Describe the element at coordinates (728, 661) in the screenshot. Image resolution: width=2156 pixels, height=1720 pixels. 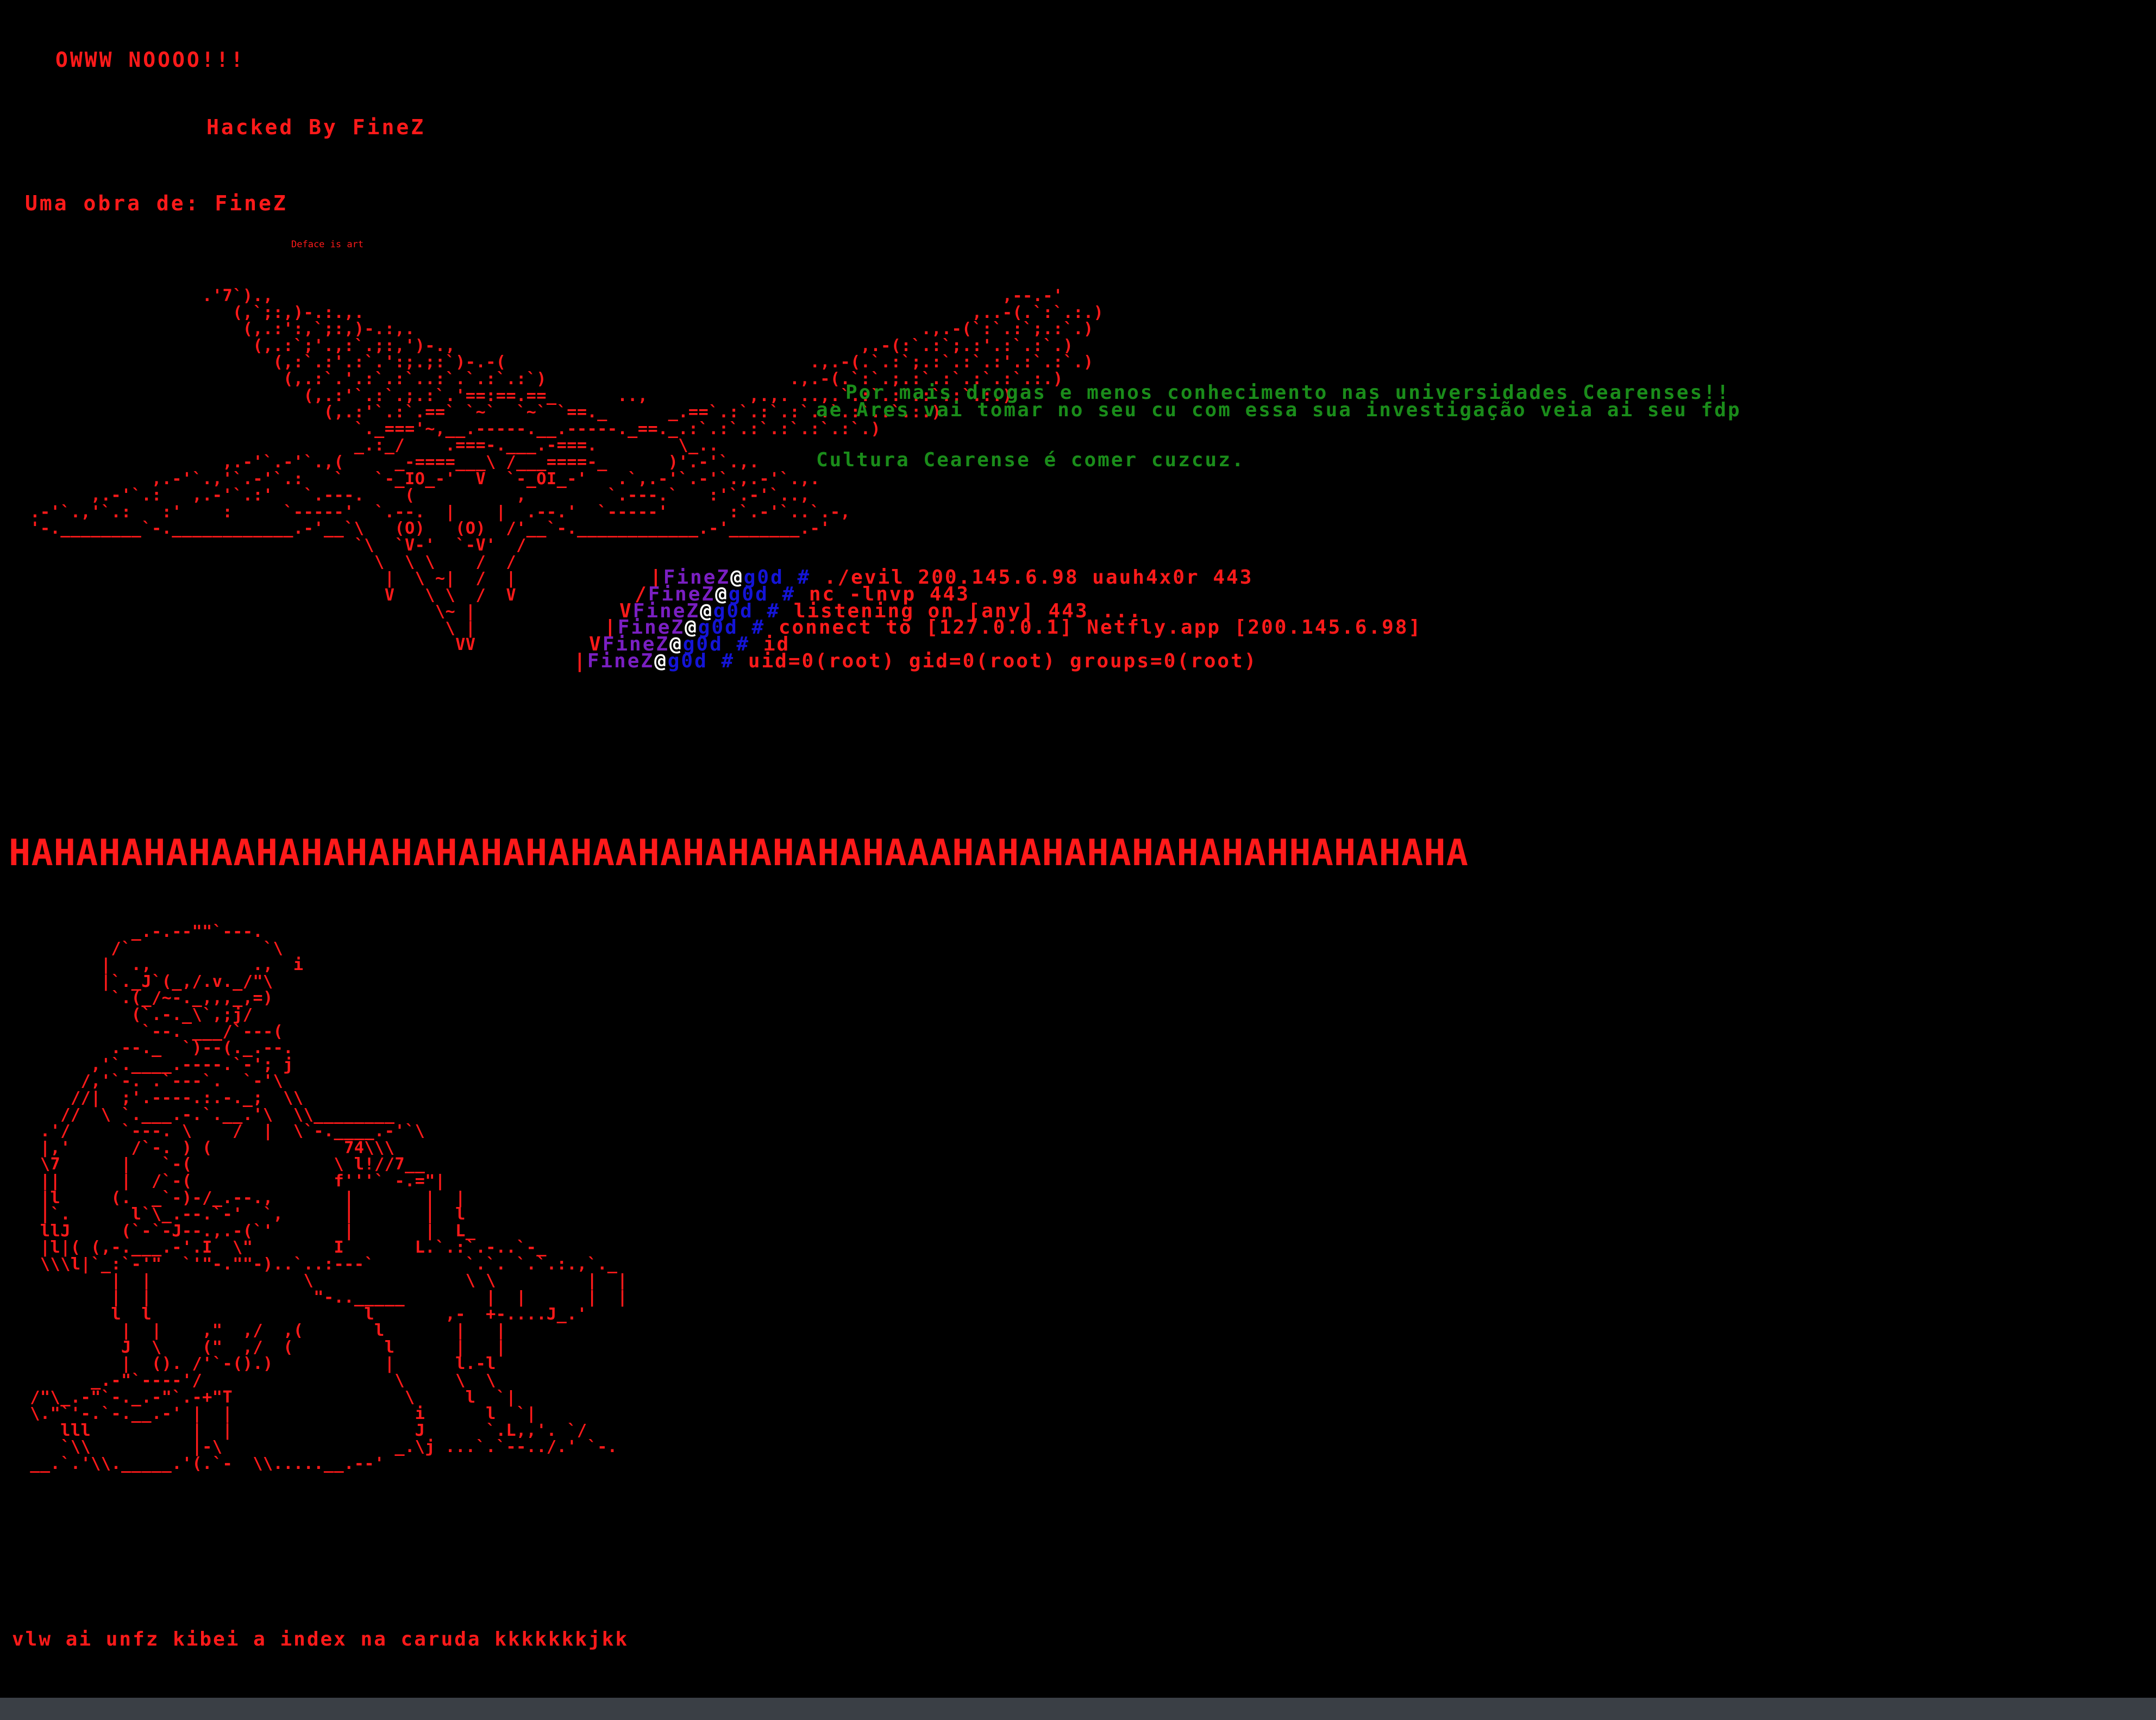
I see `terminal-prompt: #` at that location.